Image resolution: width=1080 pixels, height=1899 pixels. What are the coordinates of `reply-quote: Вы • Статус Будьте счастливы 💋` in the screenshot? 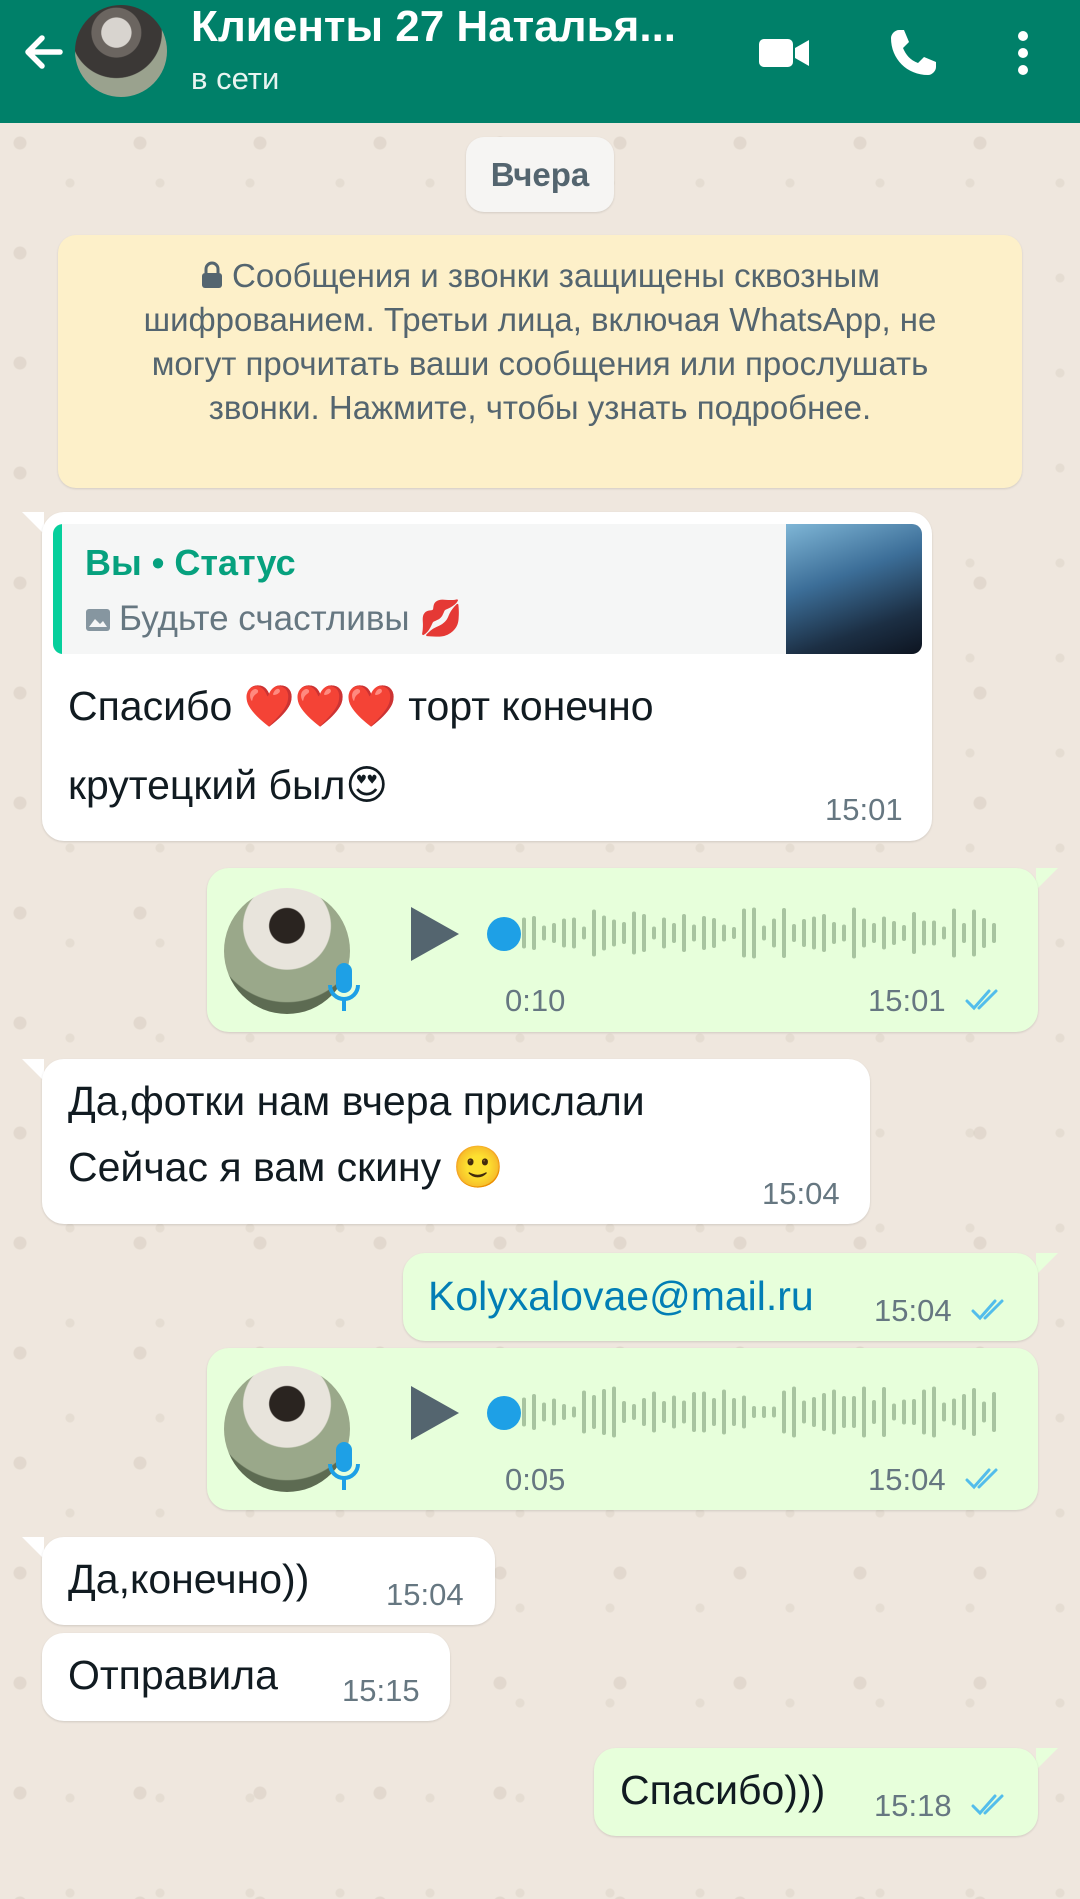 It's located at (487, 589).